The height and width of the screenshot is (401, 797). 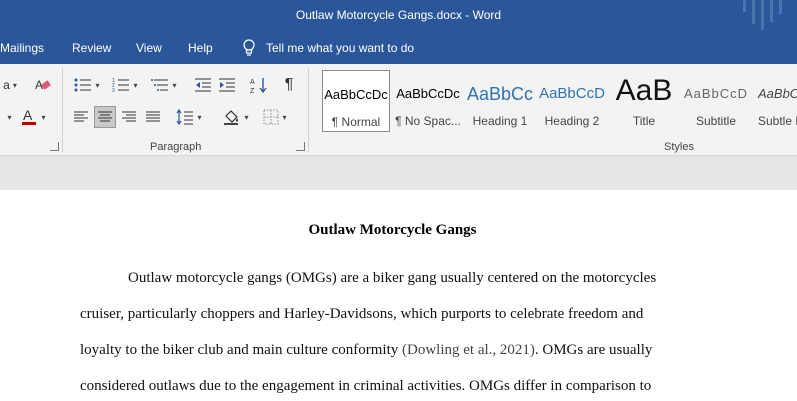 I want to click on paragraph-group-label: Paragraph, so click(x=176, y=147).